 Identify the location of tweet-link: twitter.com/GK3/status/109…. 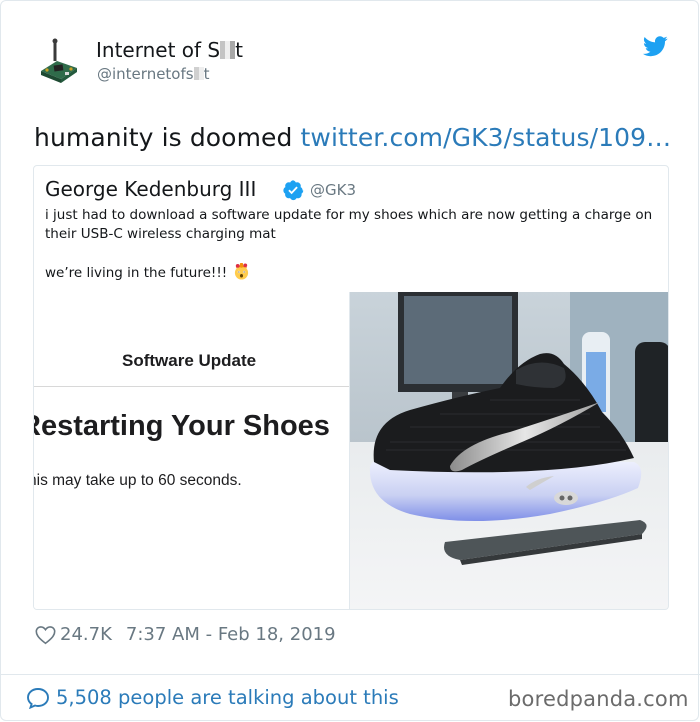
(486, 137).